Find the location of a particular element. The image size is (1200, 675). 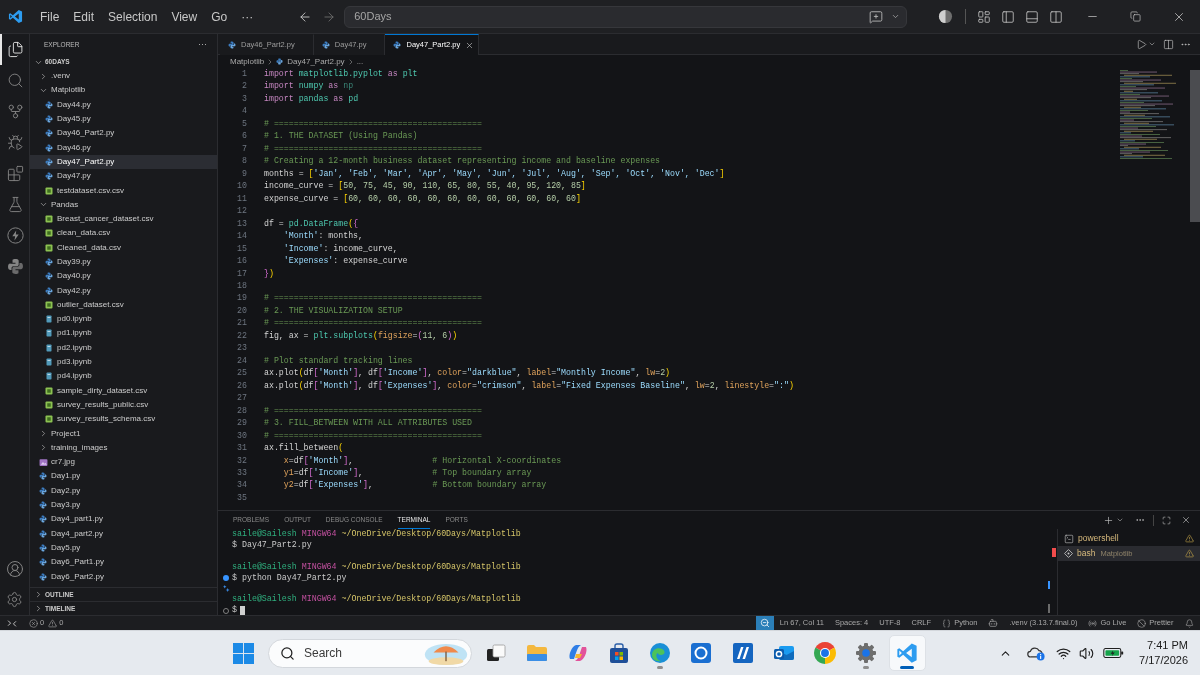

tree-item: clean_data.csv is located at coordinates (123, 233).